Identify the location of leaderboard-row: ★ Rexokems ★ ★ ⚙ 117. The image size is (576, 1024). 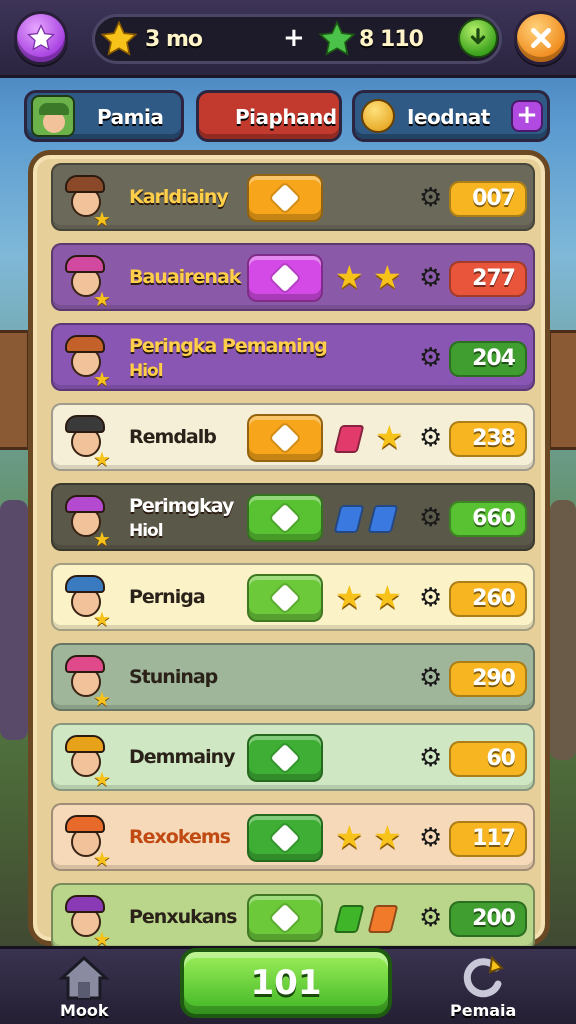
(293, 837).